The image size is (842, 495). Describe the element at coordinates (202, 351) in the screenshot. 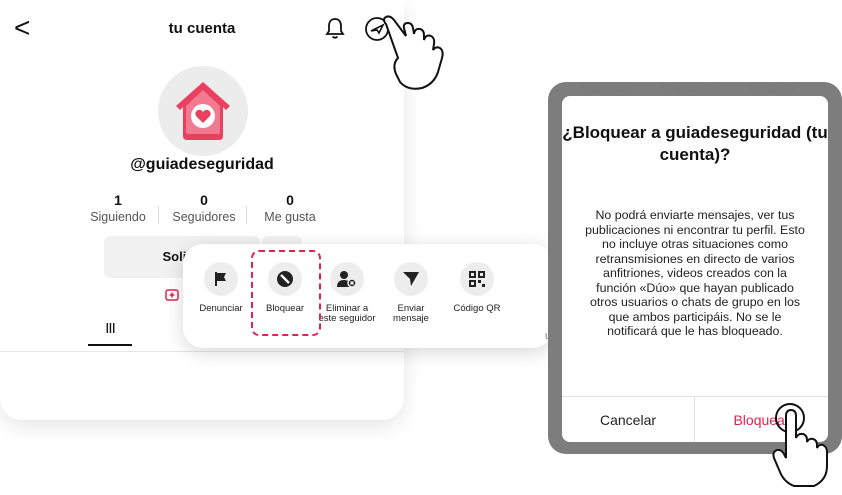

I see `tab-divider` at that location.